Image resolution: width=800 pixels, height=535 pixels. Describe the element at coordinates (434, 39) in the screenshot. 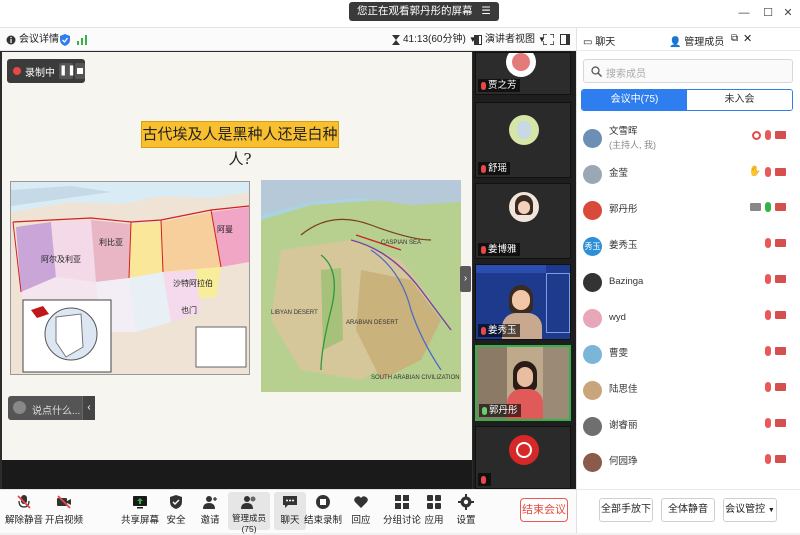

I see `timer: 41:13(60分钟) ▼` at that location.